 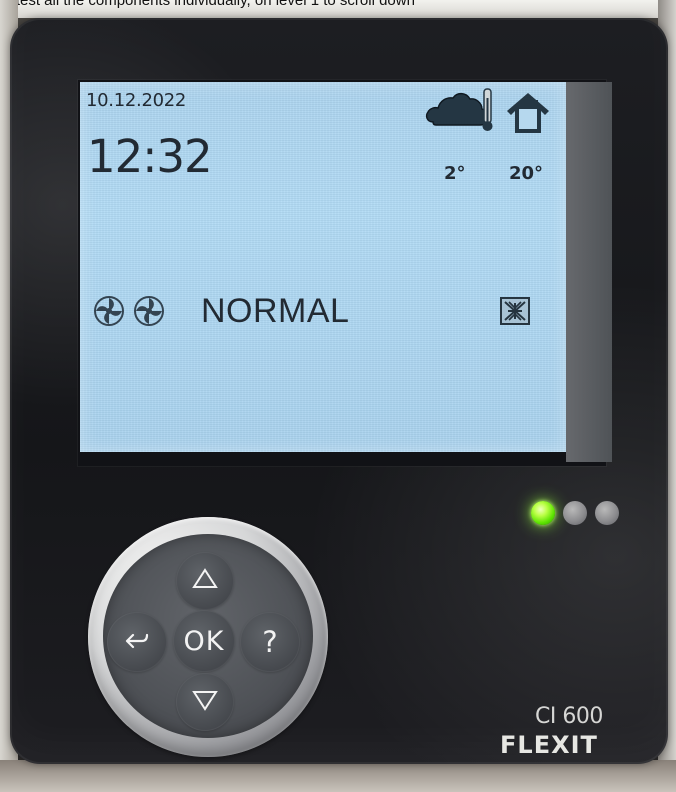 What do you see at coordinates (543, 513) in the screenshot?
I see `green-led` at bounding box center [543, 513].